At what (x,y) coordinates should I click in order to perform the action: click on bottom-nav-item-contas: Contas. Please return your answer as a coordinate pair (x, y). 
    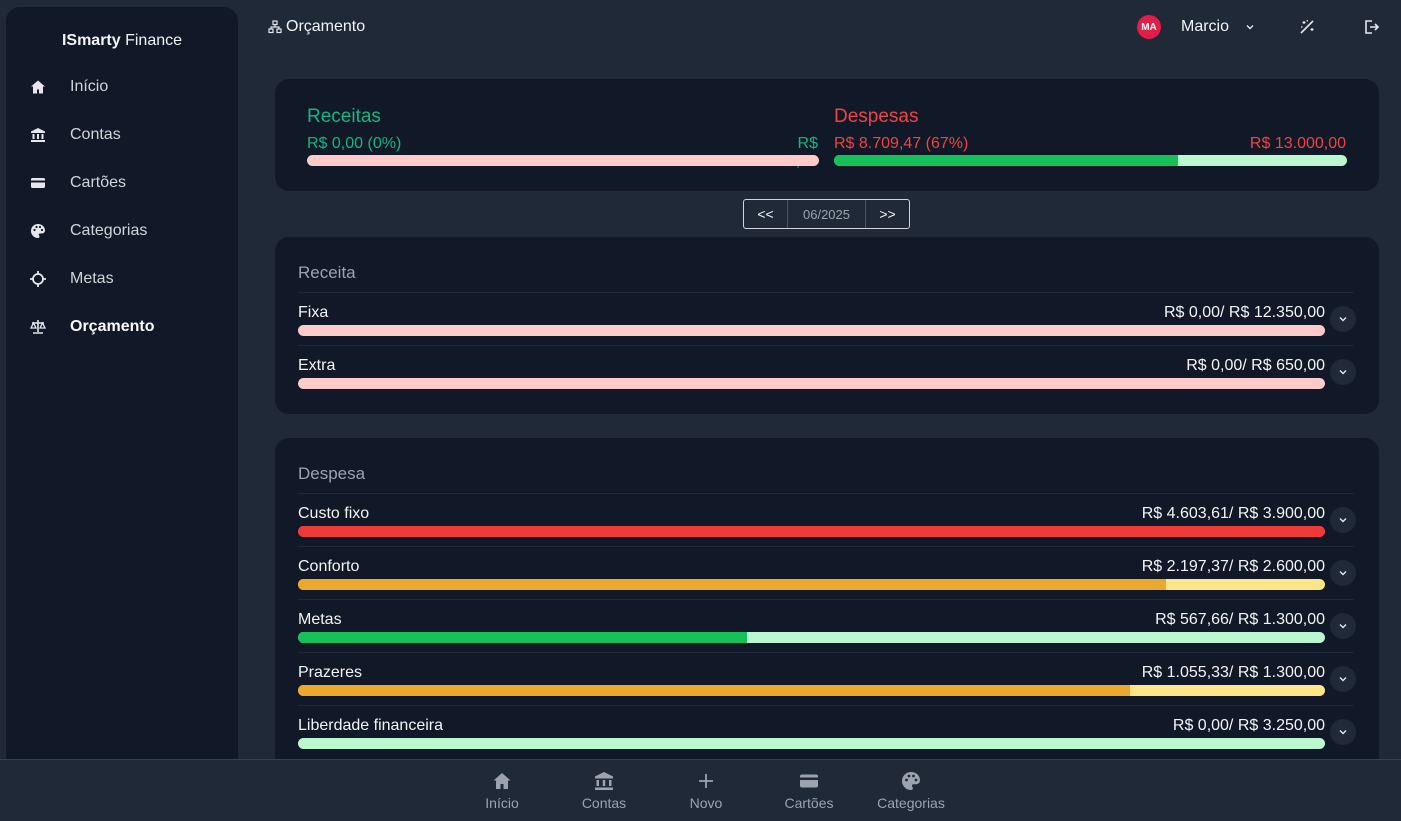
    Looking at the image, I should click on (604, 790).